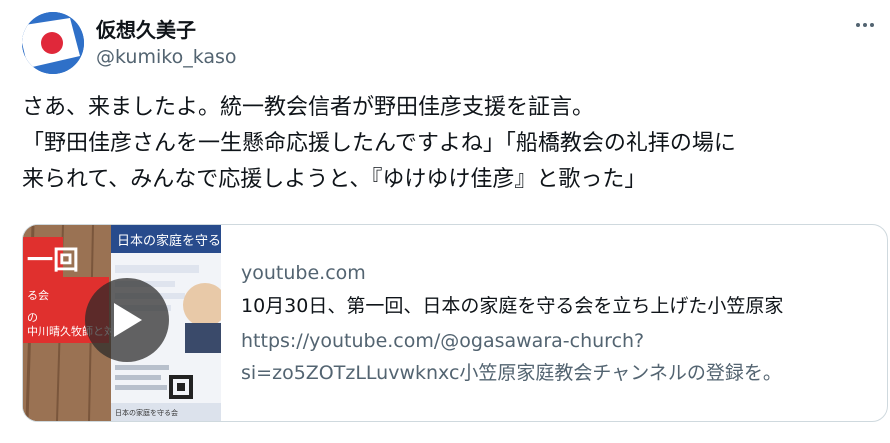  What do you see at coordinates (512, 306) in the screenshot?
I see `card-title: 10月30日、第一回、日本の家庭を守る会を立ち上げた小笠原家` at bounding box center [512, 306].